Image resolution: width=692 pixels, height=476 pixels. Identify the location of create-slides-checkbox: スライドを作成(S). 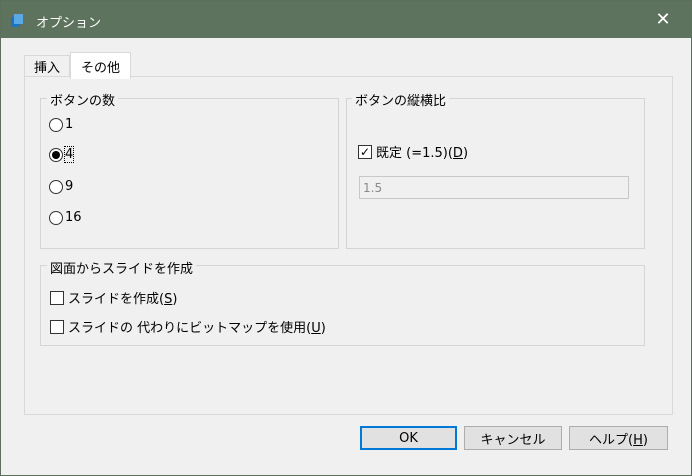
(113, 297).